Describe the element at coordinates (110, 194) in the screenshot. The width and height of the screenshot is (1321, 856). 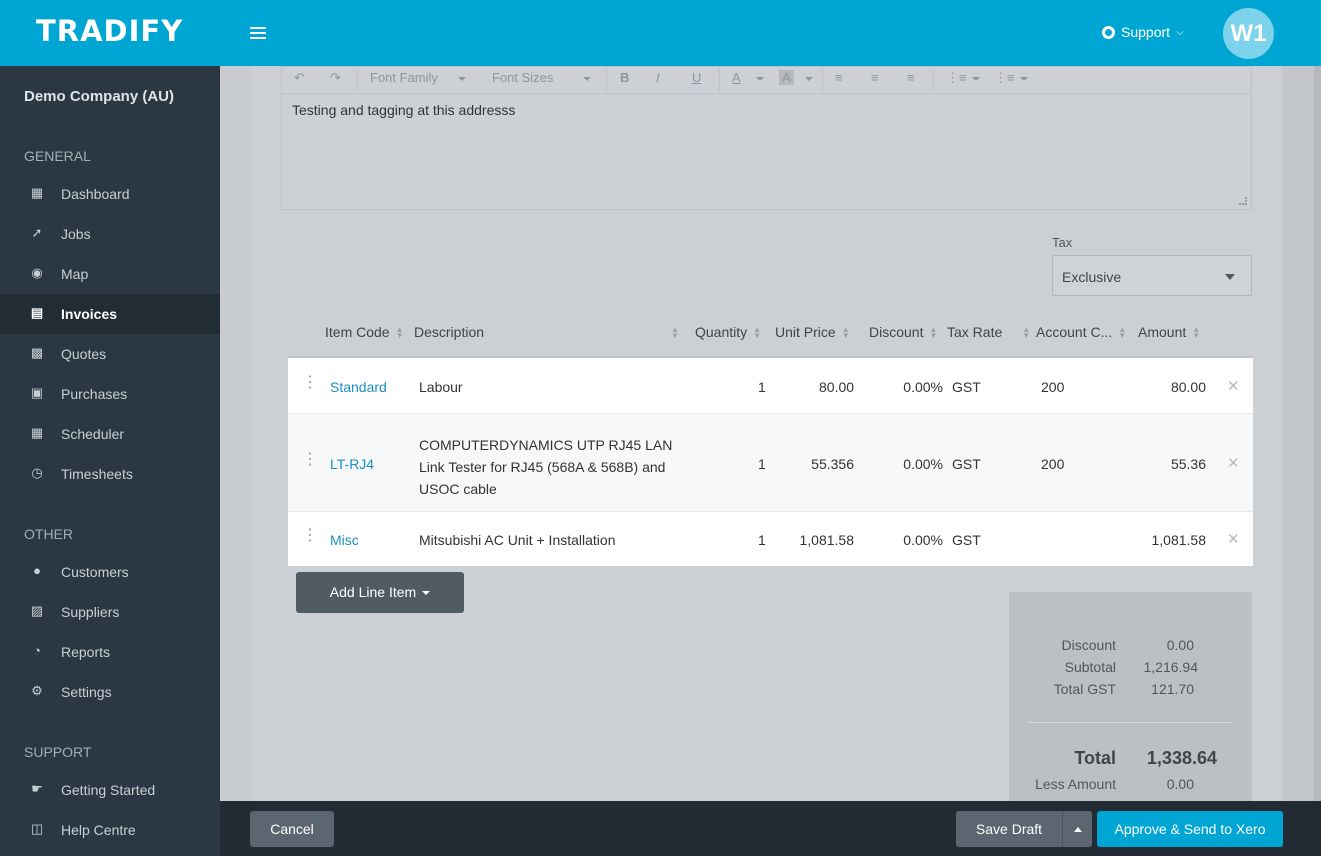
I see `sidebar-item-dashboard: ▦ Dashboard` at that location.